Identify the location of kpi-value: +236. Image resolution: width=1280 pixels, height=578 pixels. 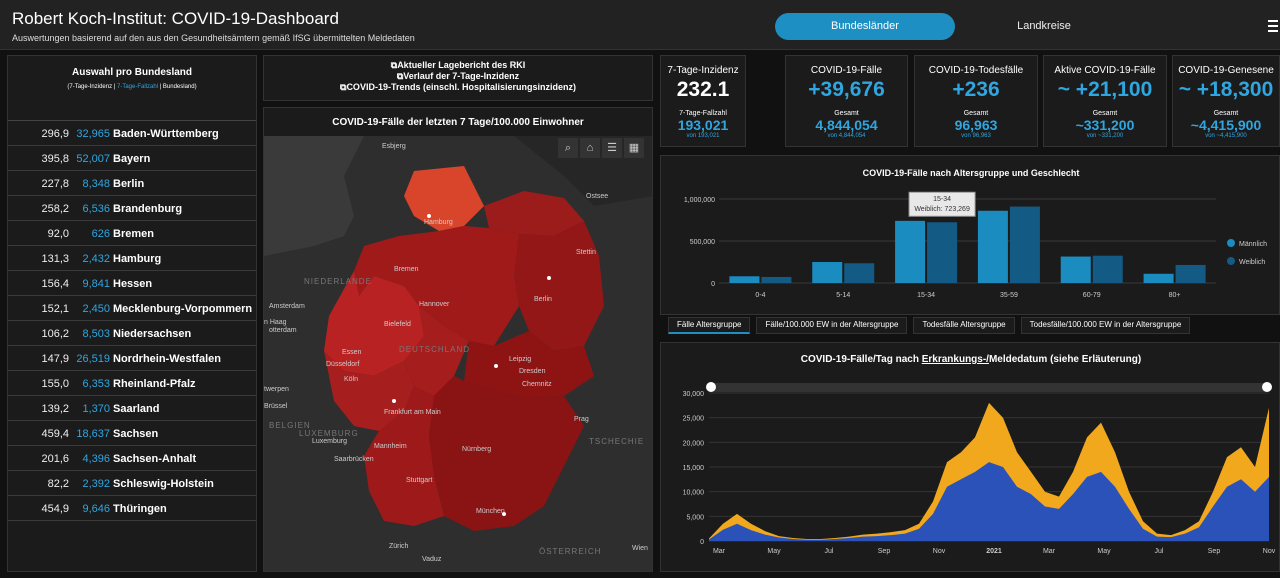
(976, 89).